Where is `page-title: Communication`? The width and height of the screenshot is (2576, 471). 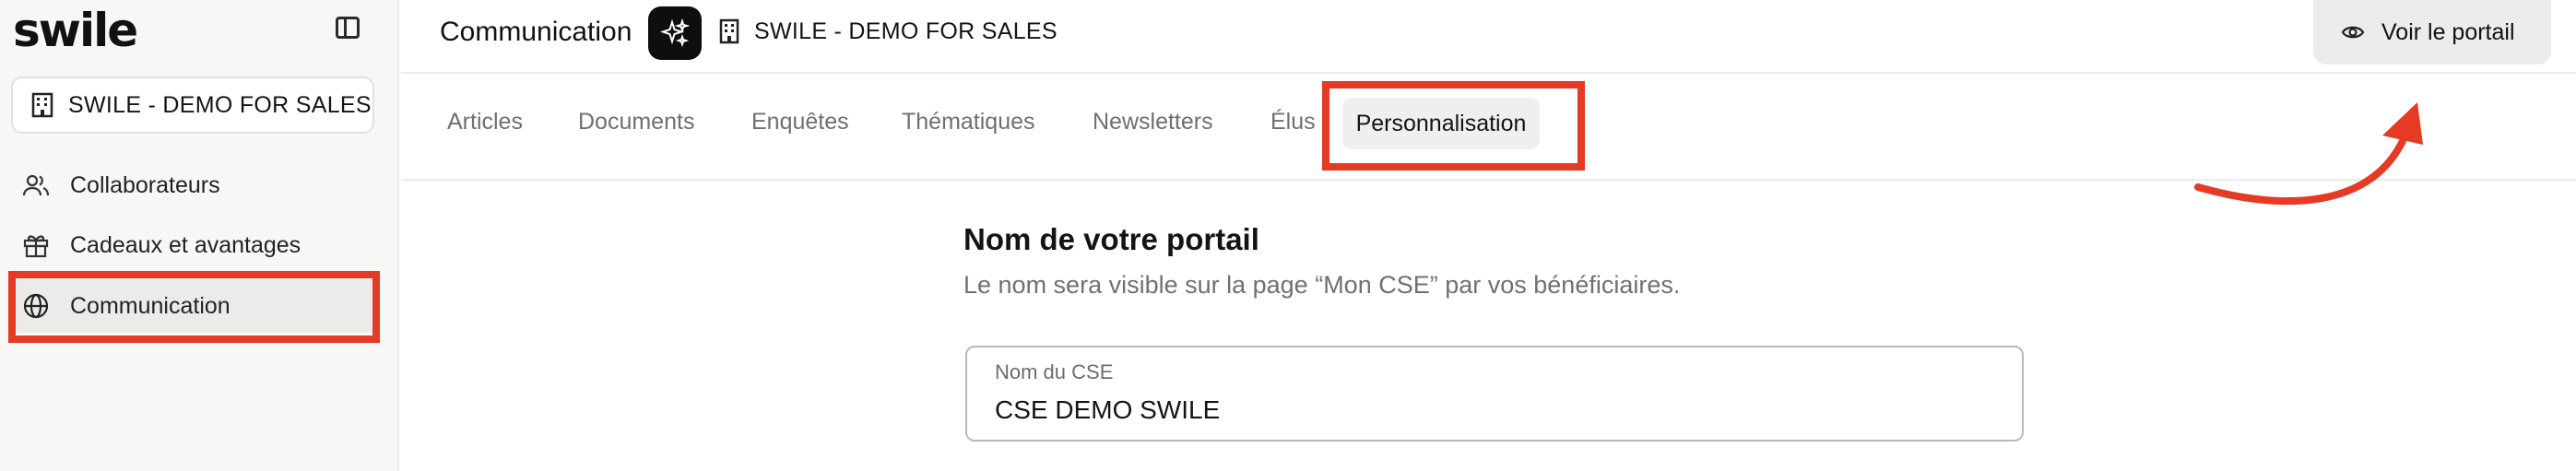 page-title: Communication is located at coordinates (536, 32).